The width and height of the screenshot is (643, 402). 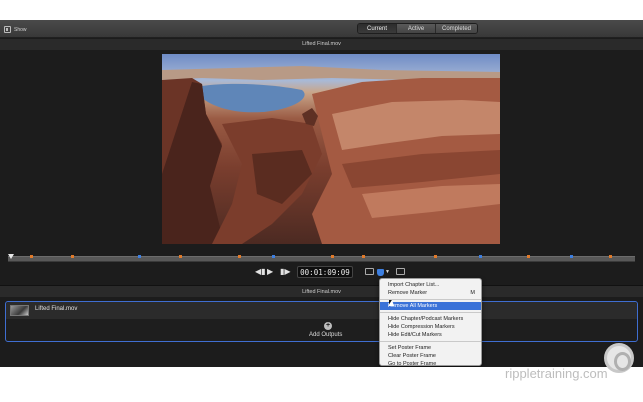 What do you see at coordinates (619, 358) in the screenshot?
I see `ripple-logo-icon` at bounding box center [619, 358].